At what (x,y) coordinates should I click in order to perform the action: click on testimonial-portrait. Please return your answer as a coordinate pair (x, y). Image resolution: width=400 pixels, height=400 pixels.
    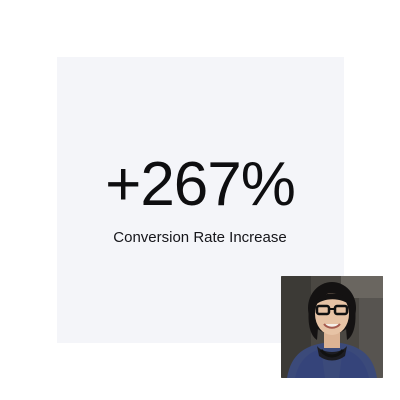
    Looking at the image, I should click on (332, 327).